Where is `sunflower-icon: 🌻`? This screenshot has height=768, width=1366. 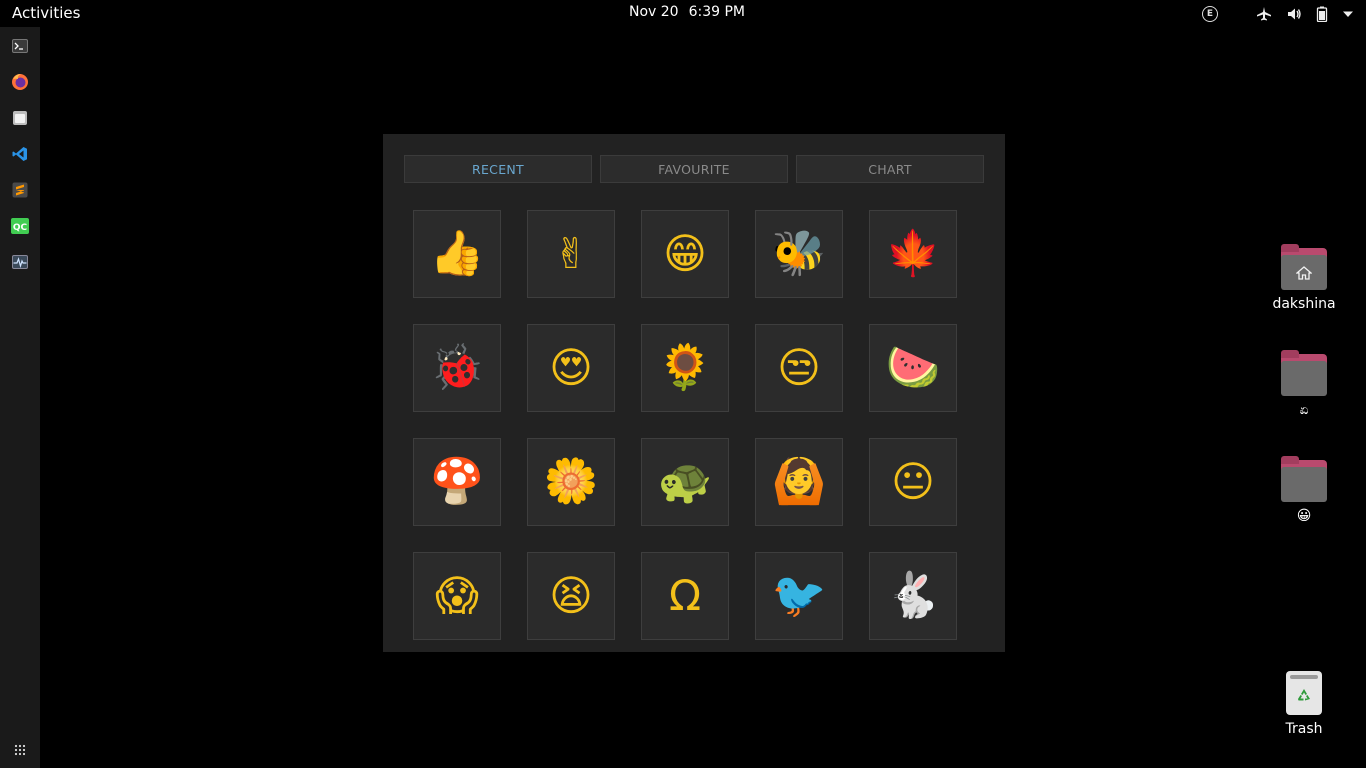 sunflower-icon: 🌻 is located at coordinates (685, 367).